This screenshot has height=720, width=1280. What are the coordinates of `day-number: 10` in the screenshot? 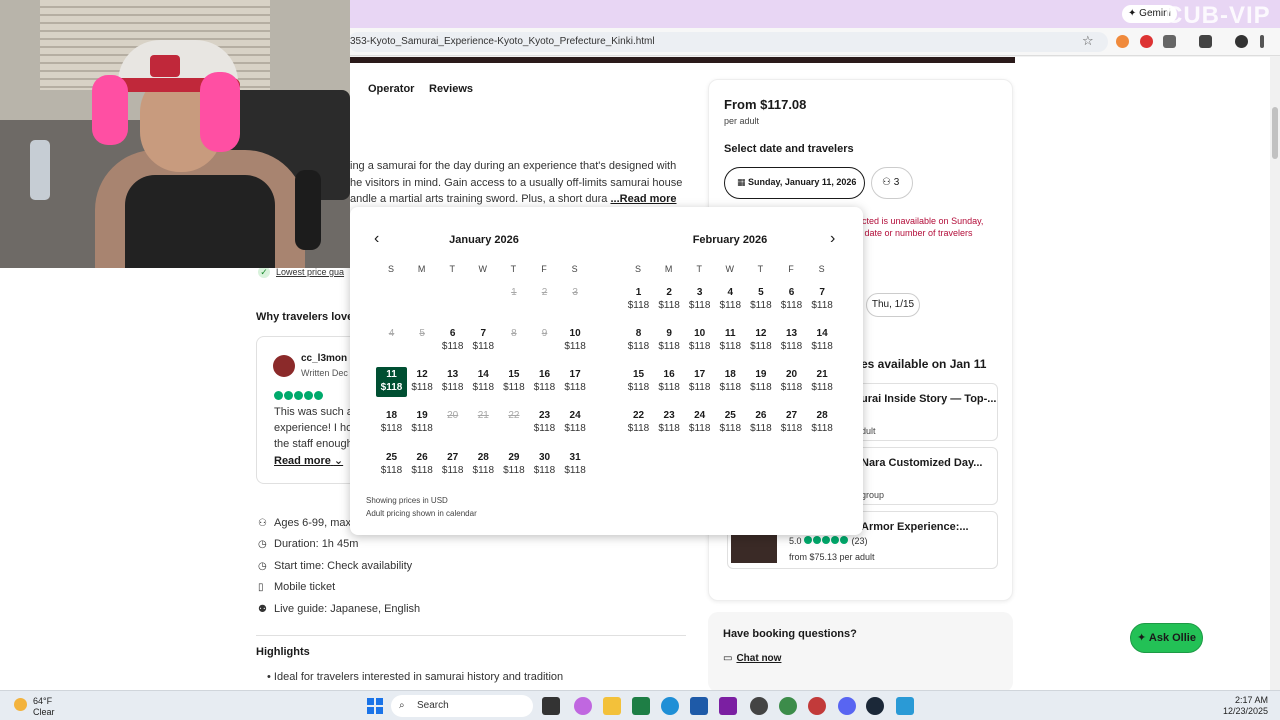 It's located at (575, 333).